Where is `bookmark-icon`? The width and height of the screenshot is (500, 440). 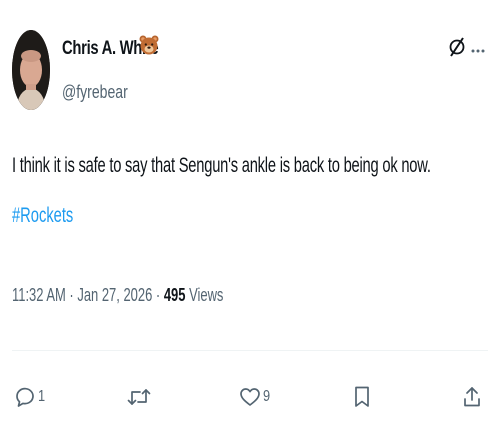
bookmark-icon is located at coordinates (362, 396).